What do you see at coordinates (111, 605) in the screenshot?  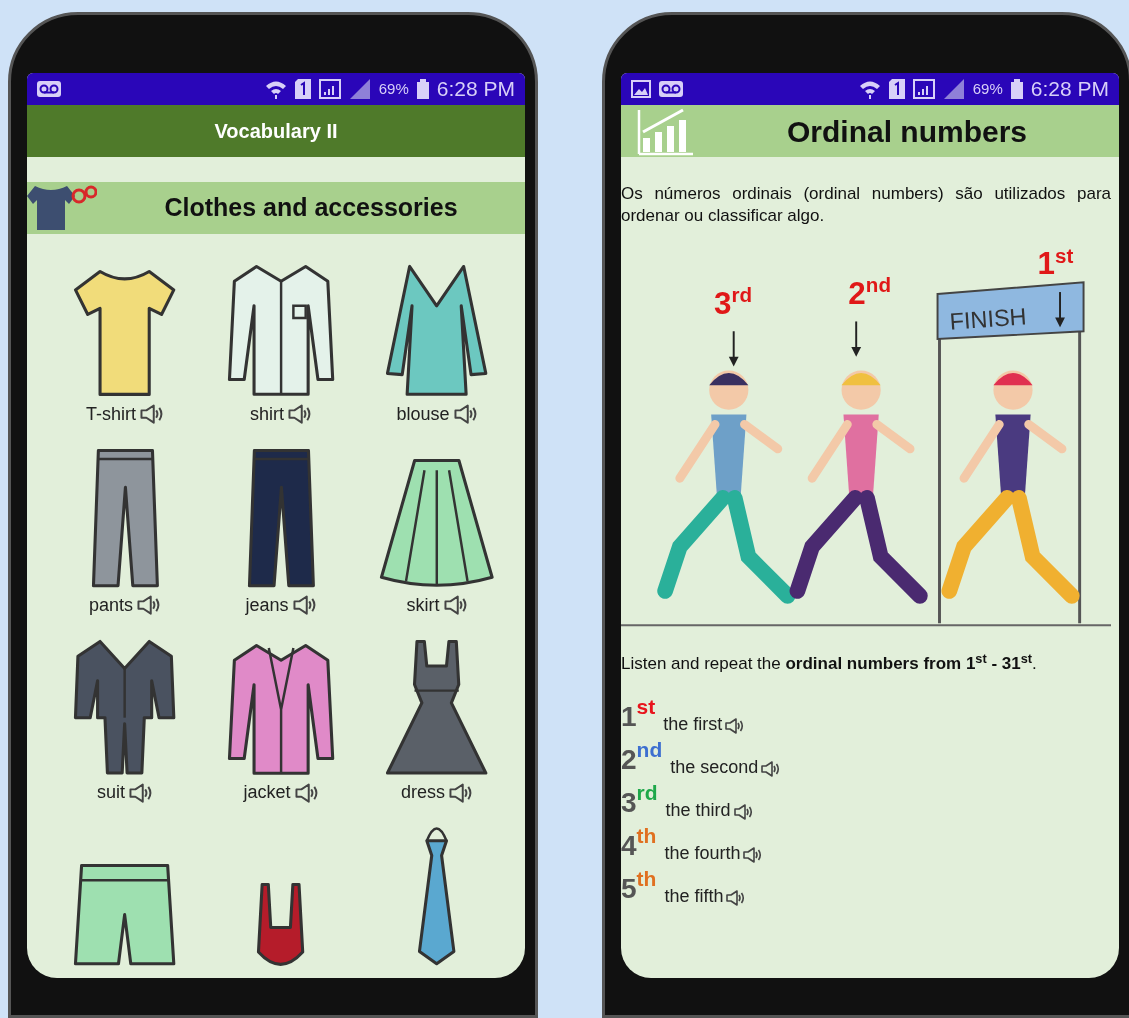 I see `item-label: pants` at bounding box center [111, 605].